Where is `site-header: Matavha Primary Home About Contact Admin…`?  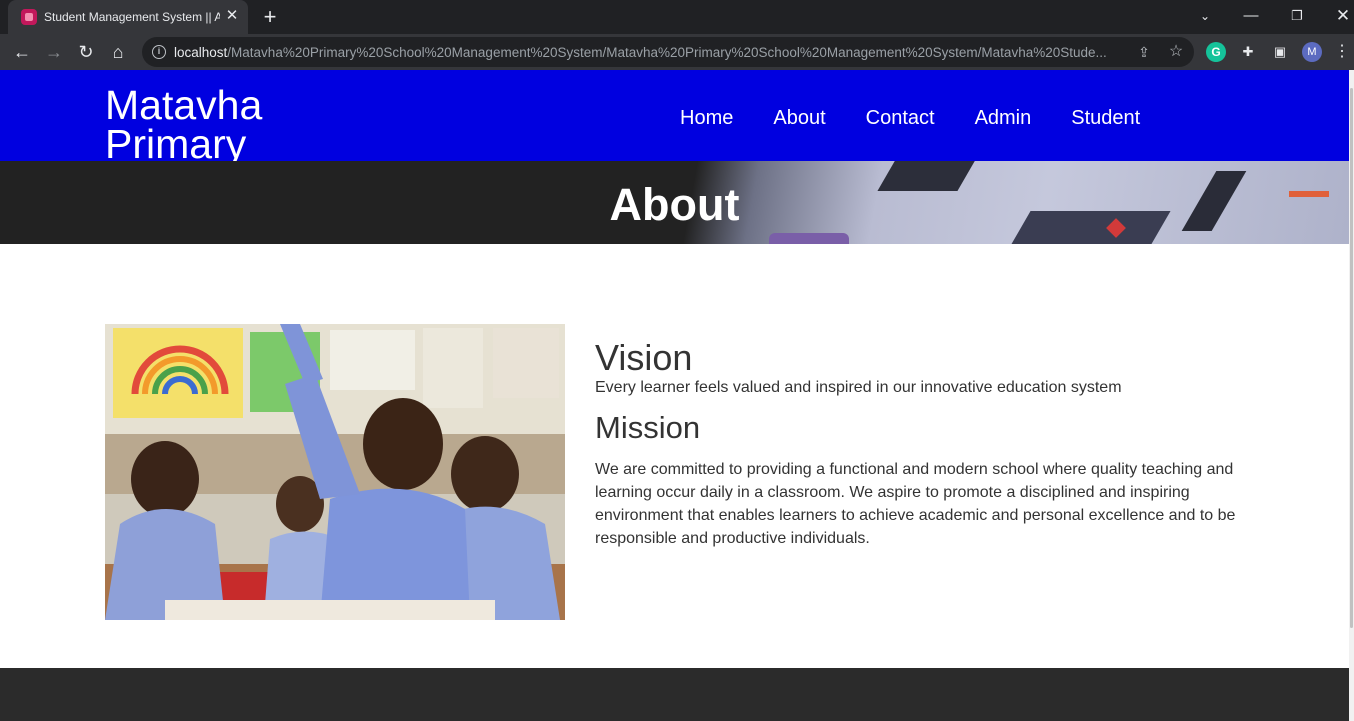
site-header: Matavha Primary Home About Contact Admin… is located at coordinates (674, 117).